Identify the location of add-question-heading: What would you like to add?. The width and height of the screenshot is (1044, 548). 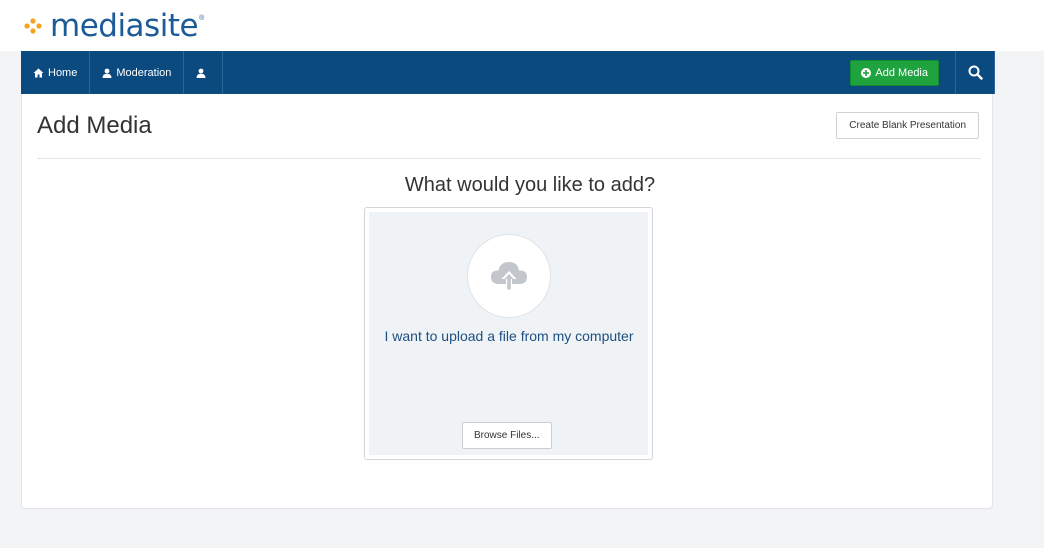
(530, 185).